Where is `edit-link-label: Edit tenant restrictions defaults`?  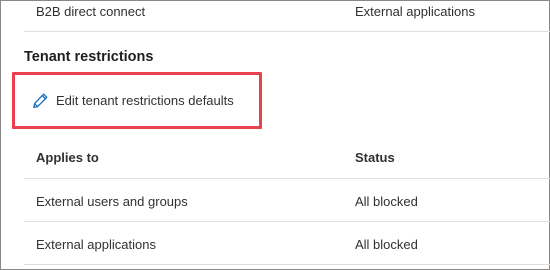 edit-link-label: Edit tenant restrictions defaults is located at coordinates (145, 100).